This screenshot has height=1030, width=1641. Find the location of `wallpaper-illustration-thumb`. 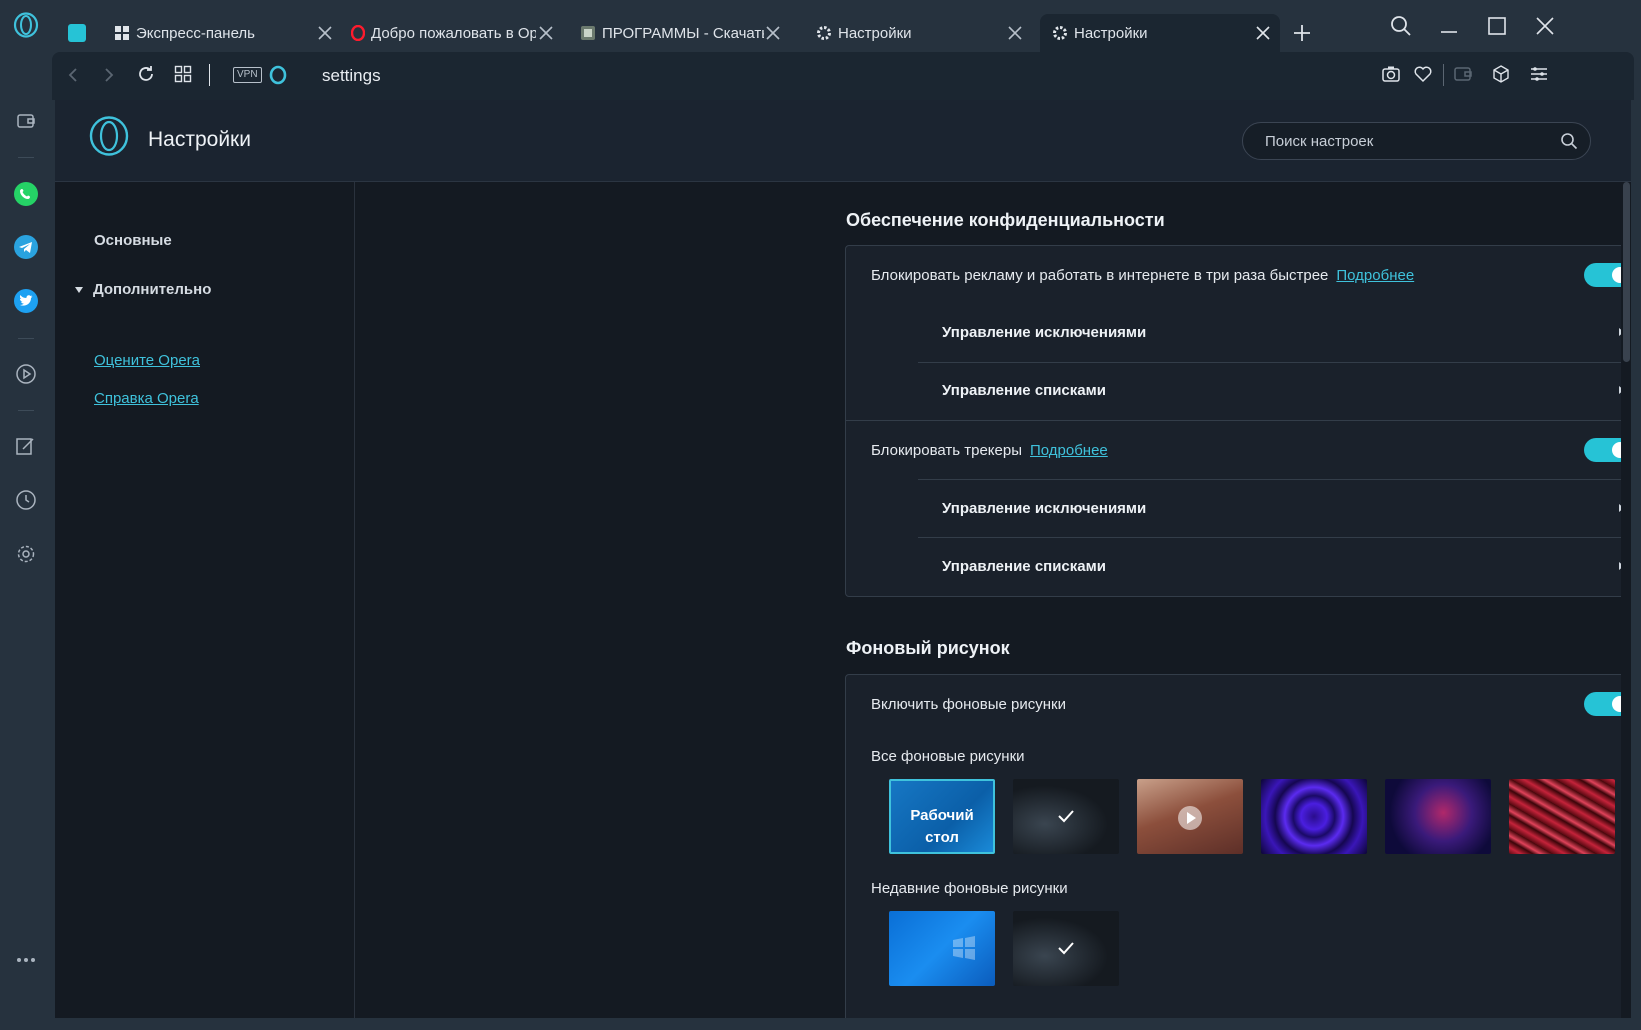

wallpaper-illustration-thumb is located at coordinates (1190, 816).